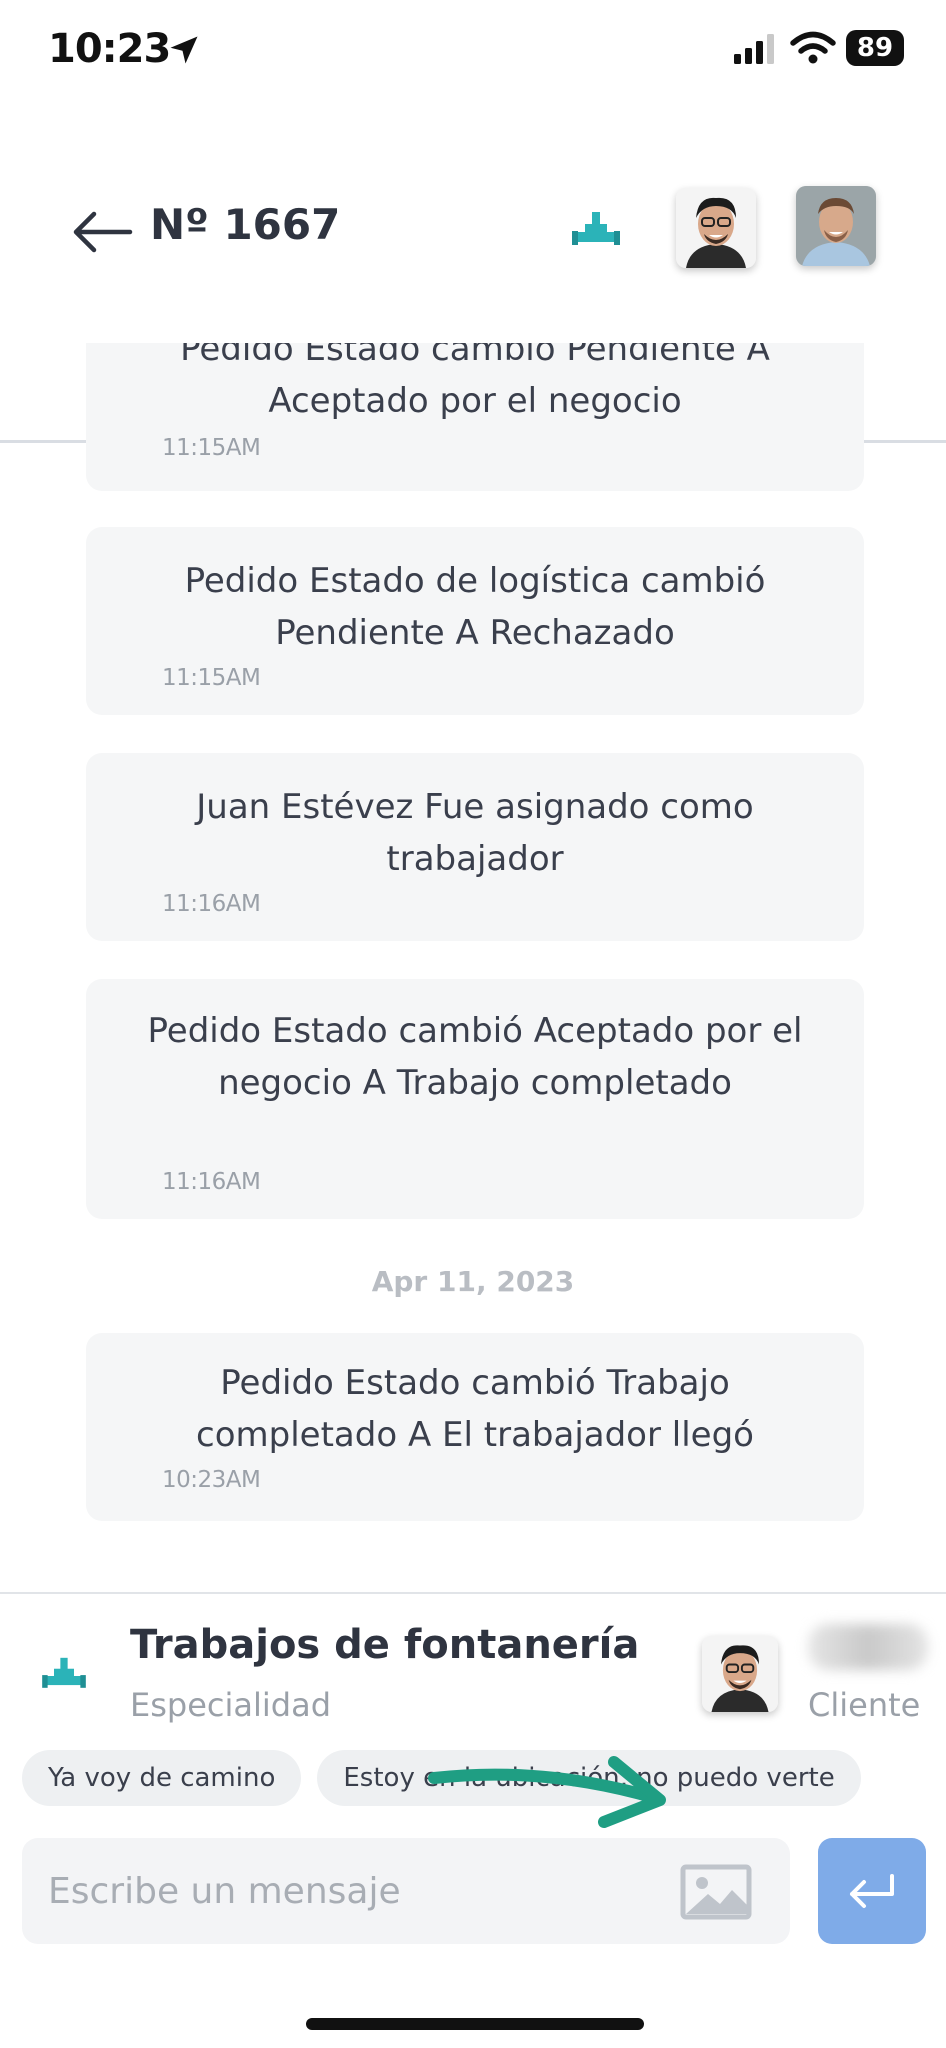 This screenshot has height=2048, width=946. Describe the element at coordinates (475, 2024) in the screenshot. I see `home-indicator` at that location.